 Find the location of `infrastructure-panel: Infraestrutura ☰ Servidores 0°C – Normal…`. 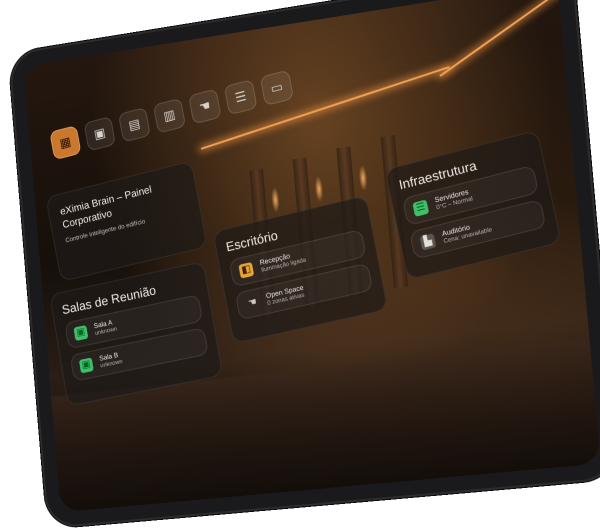

infrastructure-panel: Infraestrutura ☰ Servidores 0°C – Normal… is located at coordinates (473, 205).